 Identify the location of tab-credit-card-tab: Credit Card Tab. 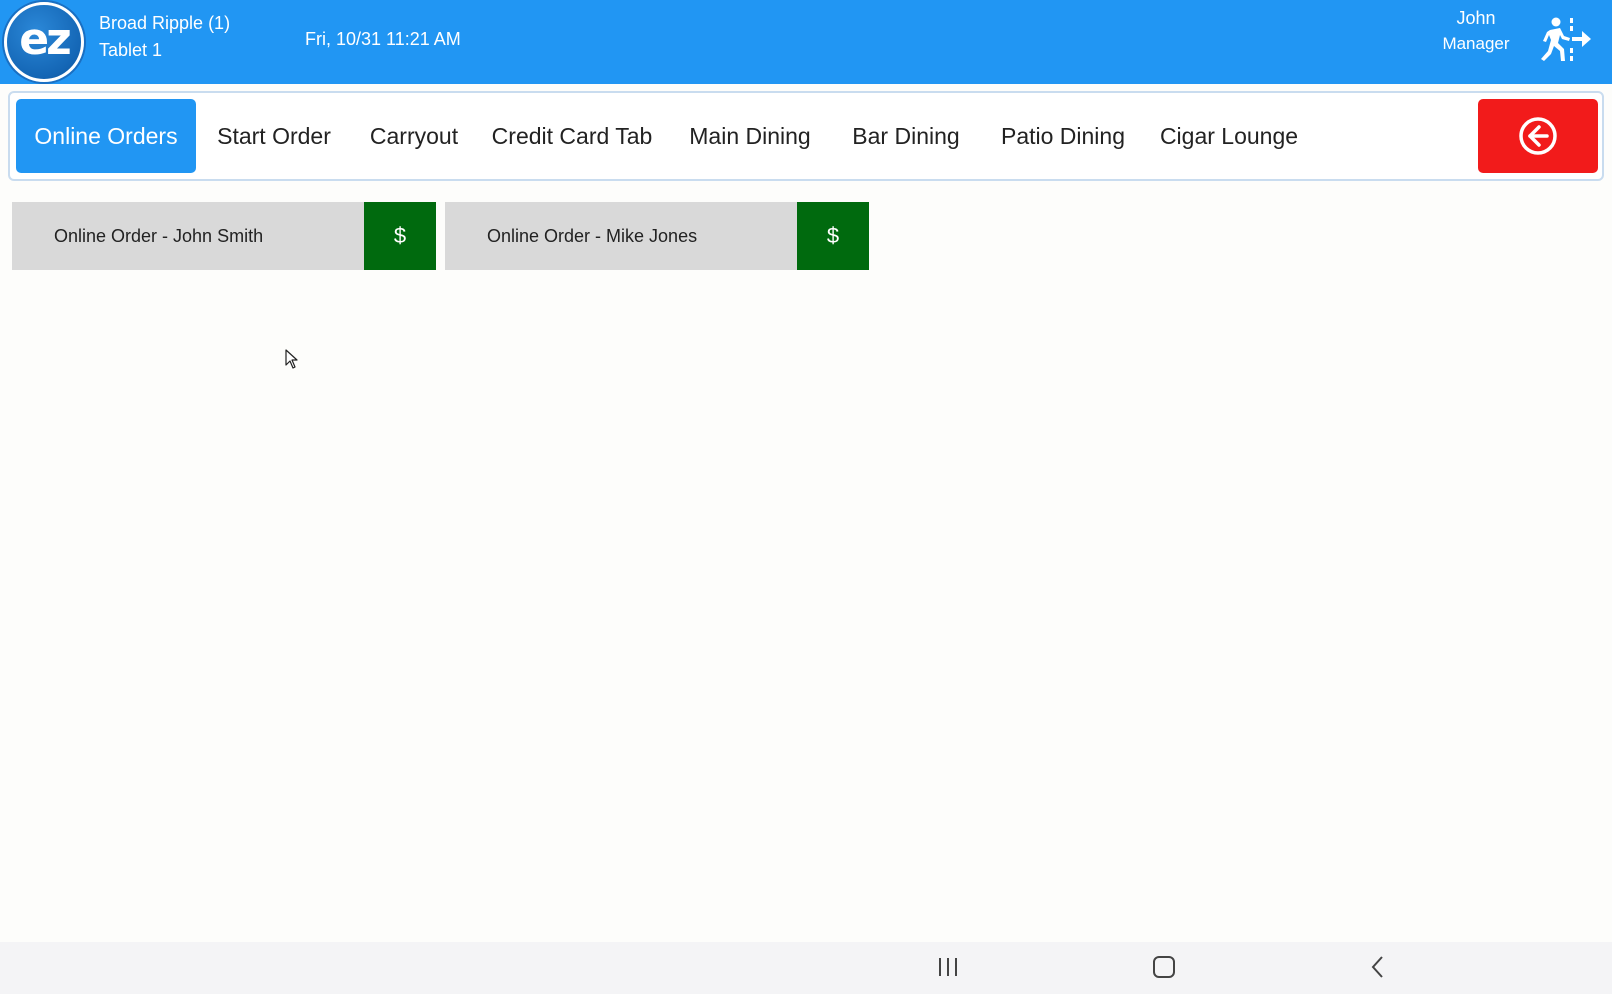
(572, 136).